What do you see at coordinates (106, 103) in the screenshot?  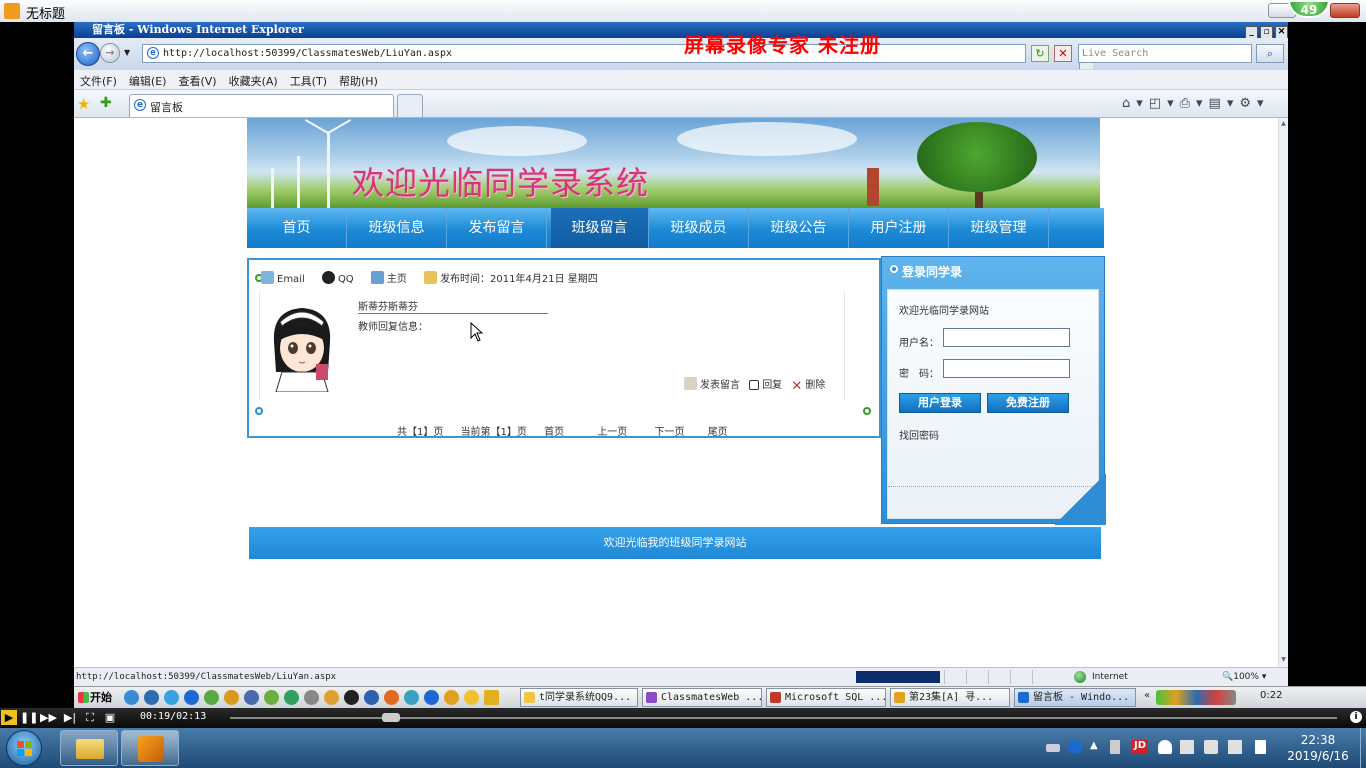 I see `add-favorite-icon: ✚` at bounding box center [106, 103].